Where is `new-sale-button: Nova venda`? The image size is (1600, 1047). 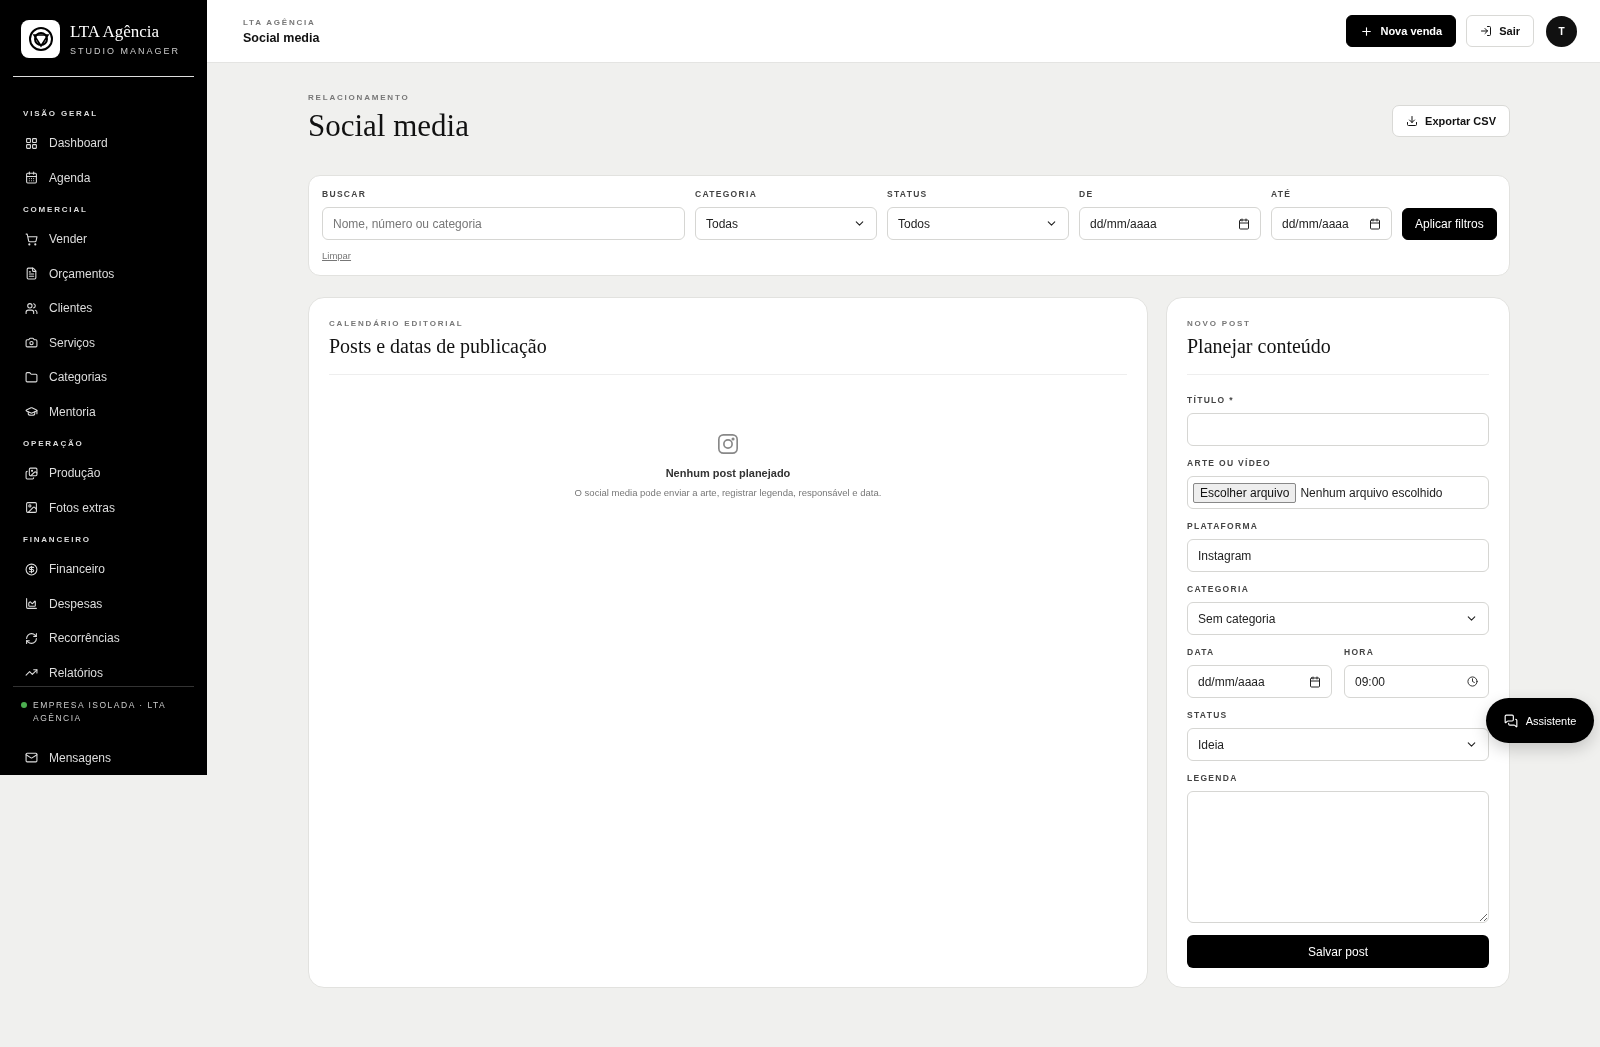 new-sale-button: Nova venda is located at coordinates (1401, 31).